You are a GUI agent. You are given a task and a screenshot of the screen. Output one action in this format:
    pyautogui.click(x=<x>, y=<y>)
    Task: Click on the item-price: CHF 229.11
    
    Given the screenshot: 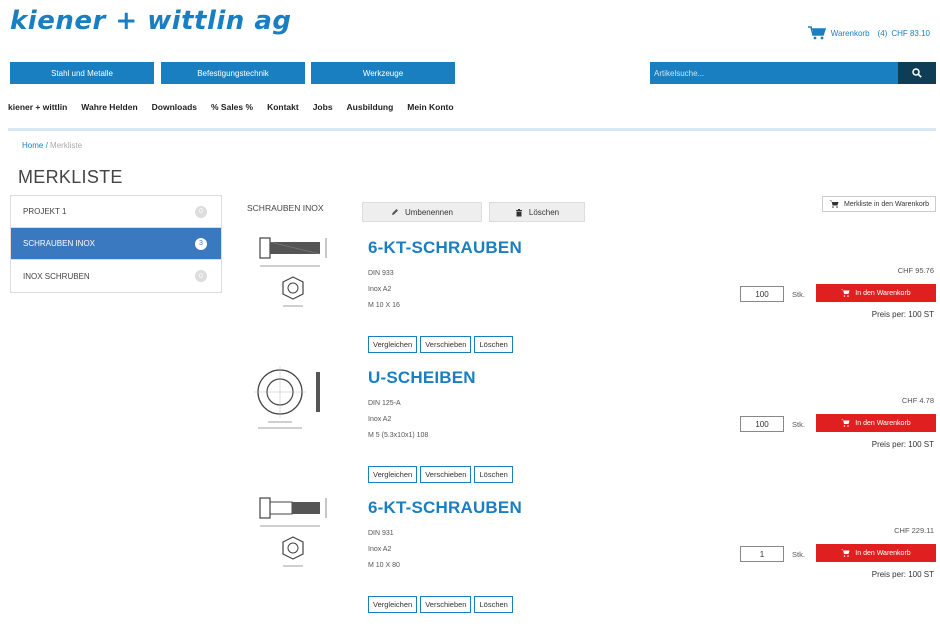 What is the action you would take?
    pyautogui.click(x=914, y=530)
    